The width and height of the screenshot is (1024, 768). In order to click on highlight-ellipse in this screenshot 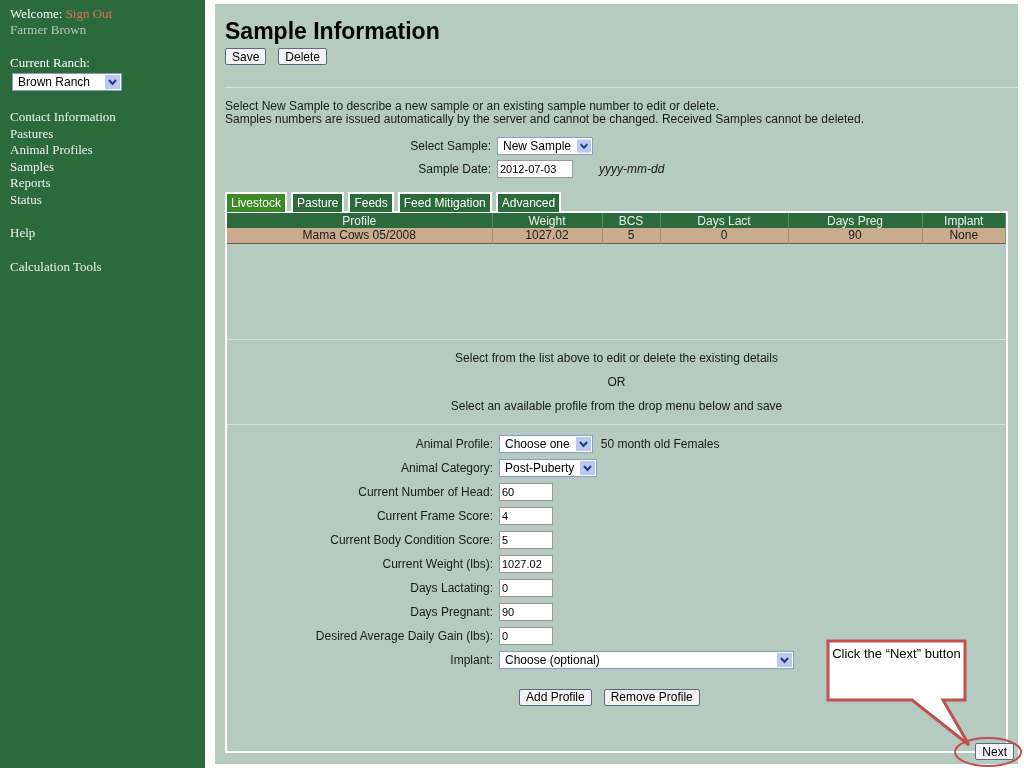, I will do `click(988, 752)`.